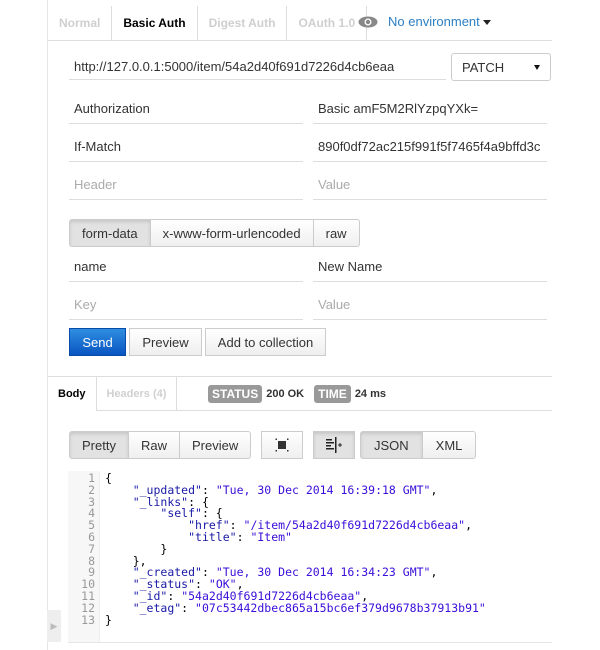  What do you see at coordinates (327, 23) in the screenshot?
I see `tab-oauth: OAuth 1.0` at bounding box center [327, 23].